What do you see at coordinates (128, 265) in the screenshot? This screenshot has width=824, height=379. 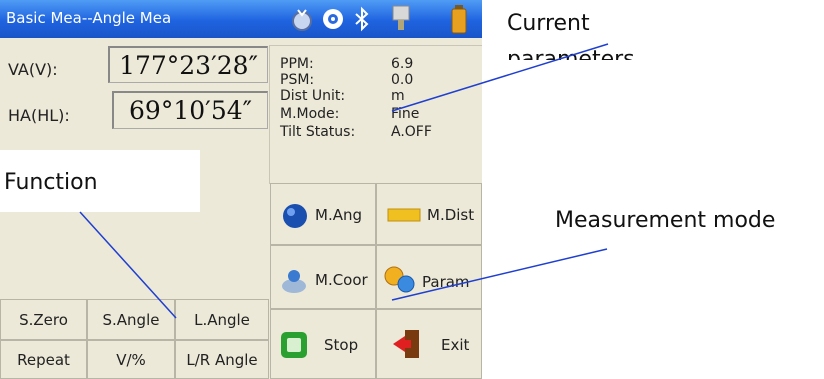 I see `function-pointer` at bounding box center [128, 265].